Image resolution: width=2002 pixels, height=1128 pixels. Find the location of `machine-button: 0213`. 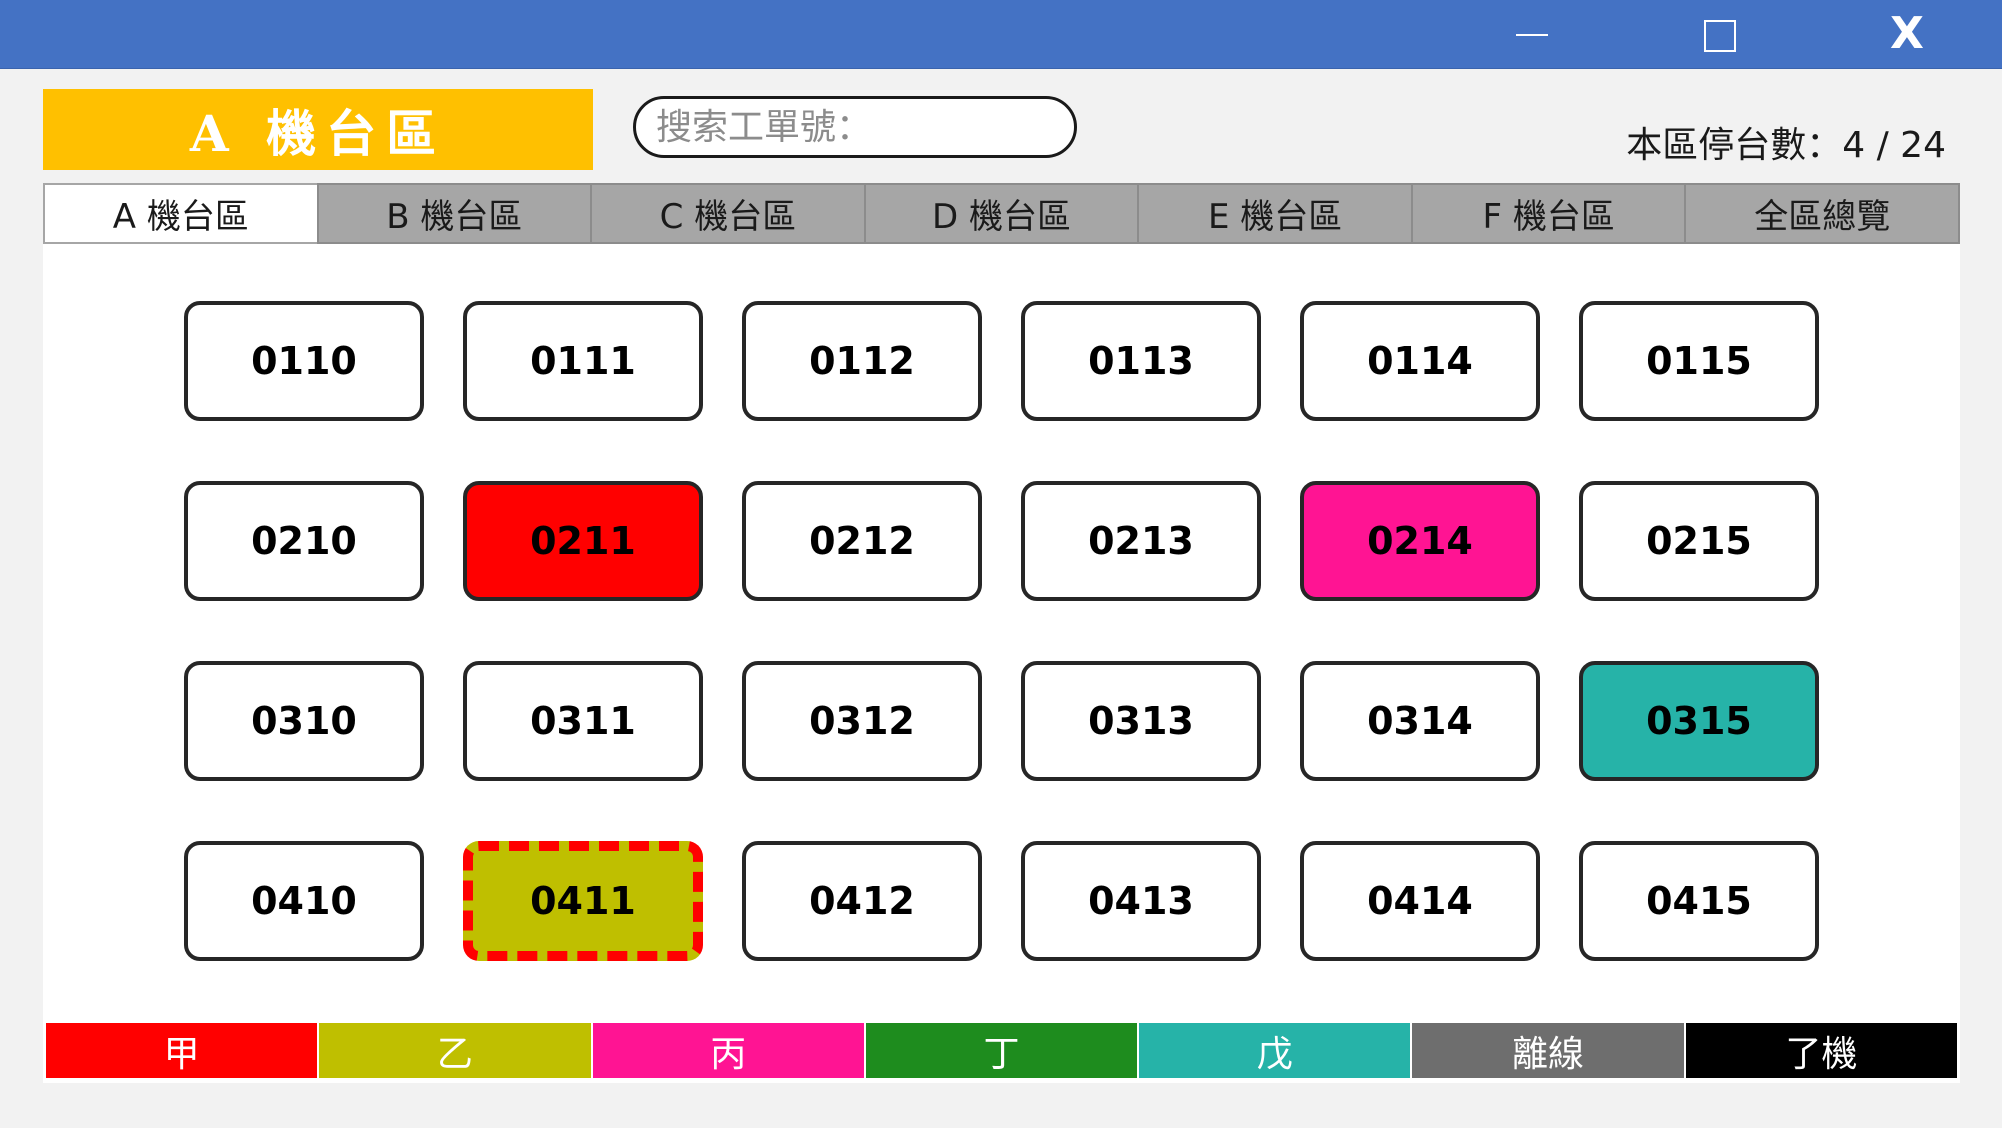

machine-button: 0213 is located at coordinates (1141, 541).